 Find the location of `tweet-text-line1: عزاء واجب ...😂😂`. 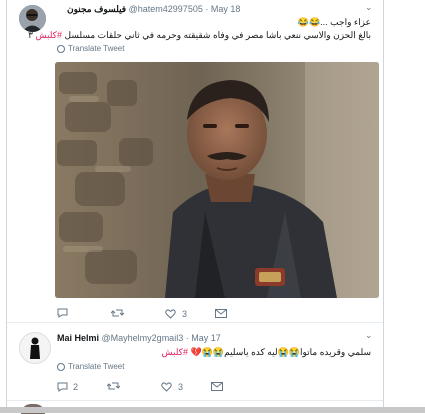

tweet-text-line1: عزاء واجب ...😂😂 is located at coordinates (334, 22).